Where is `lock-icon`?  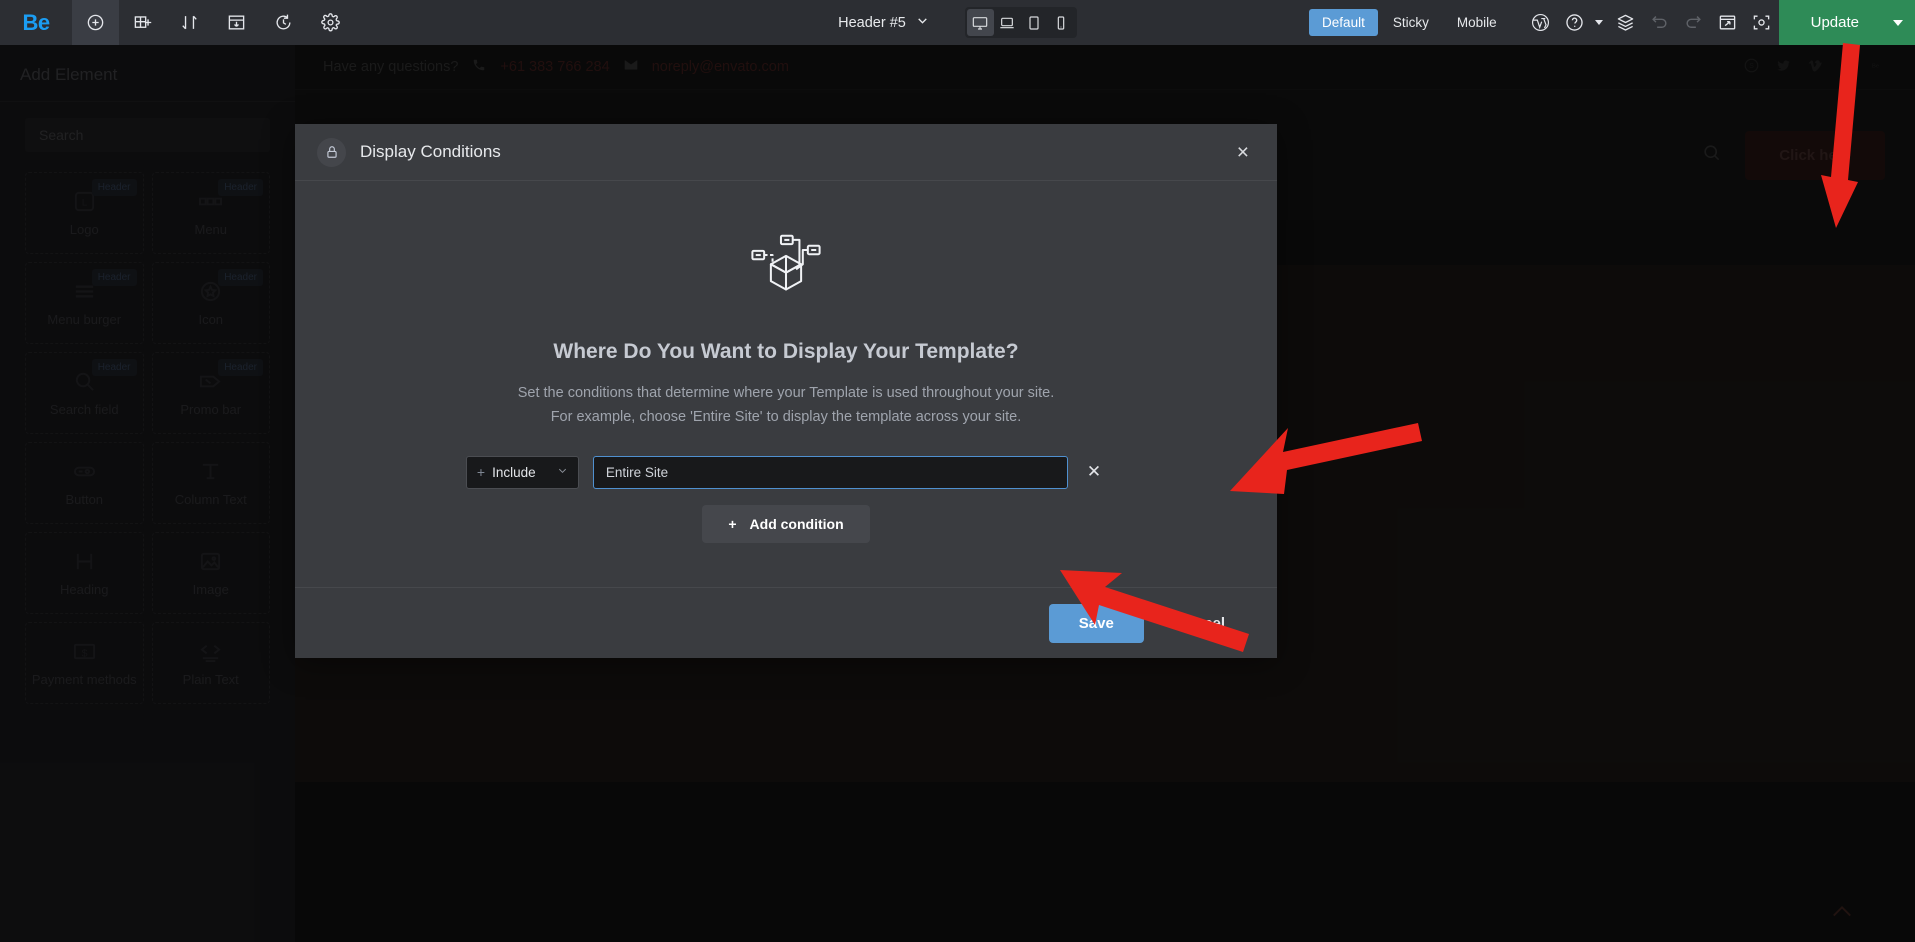
lock-icon is located at coordinates (331, 152).